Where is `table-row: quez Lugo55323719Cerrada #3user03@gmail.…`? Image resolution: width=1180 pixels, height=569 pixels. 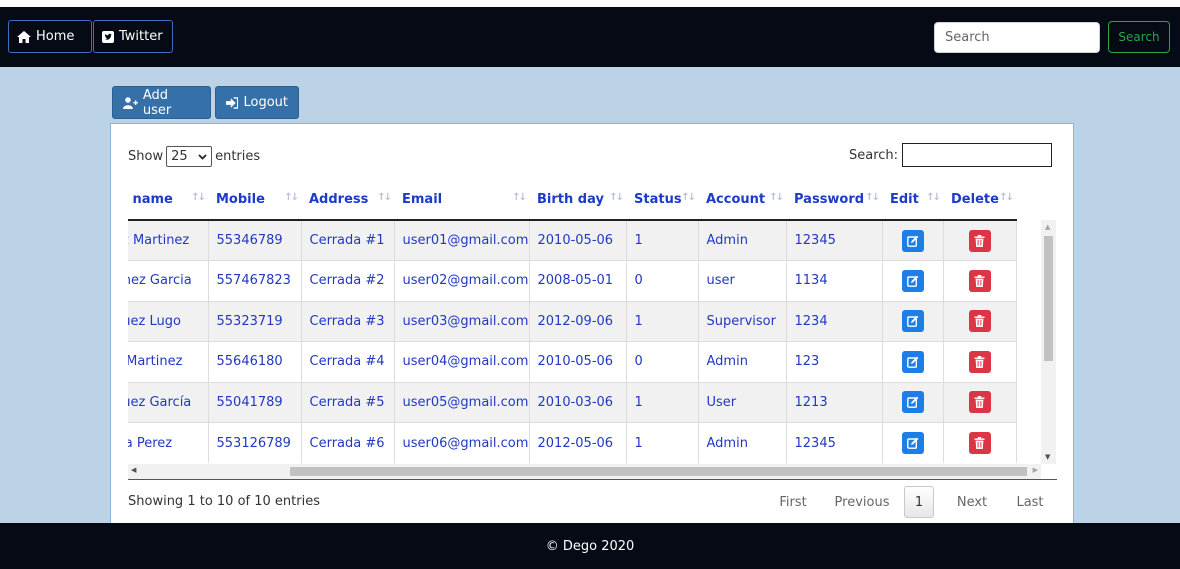 table-row: quez Lugo55323719Cerrada #3user03@gmail.… is located at coordinates (572, 321).